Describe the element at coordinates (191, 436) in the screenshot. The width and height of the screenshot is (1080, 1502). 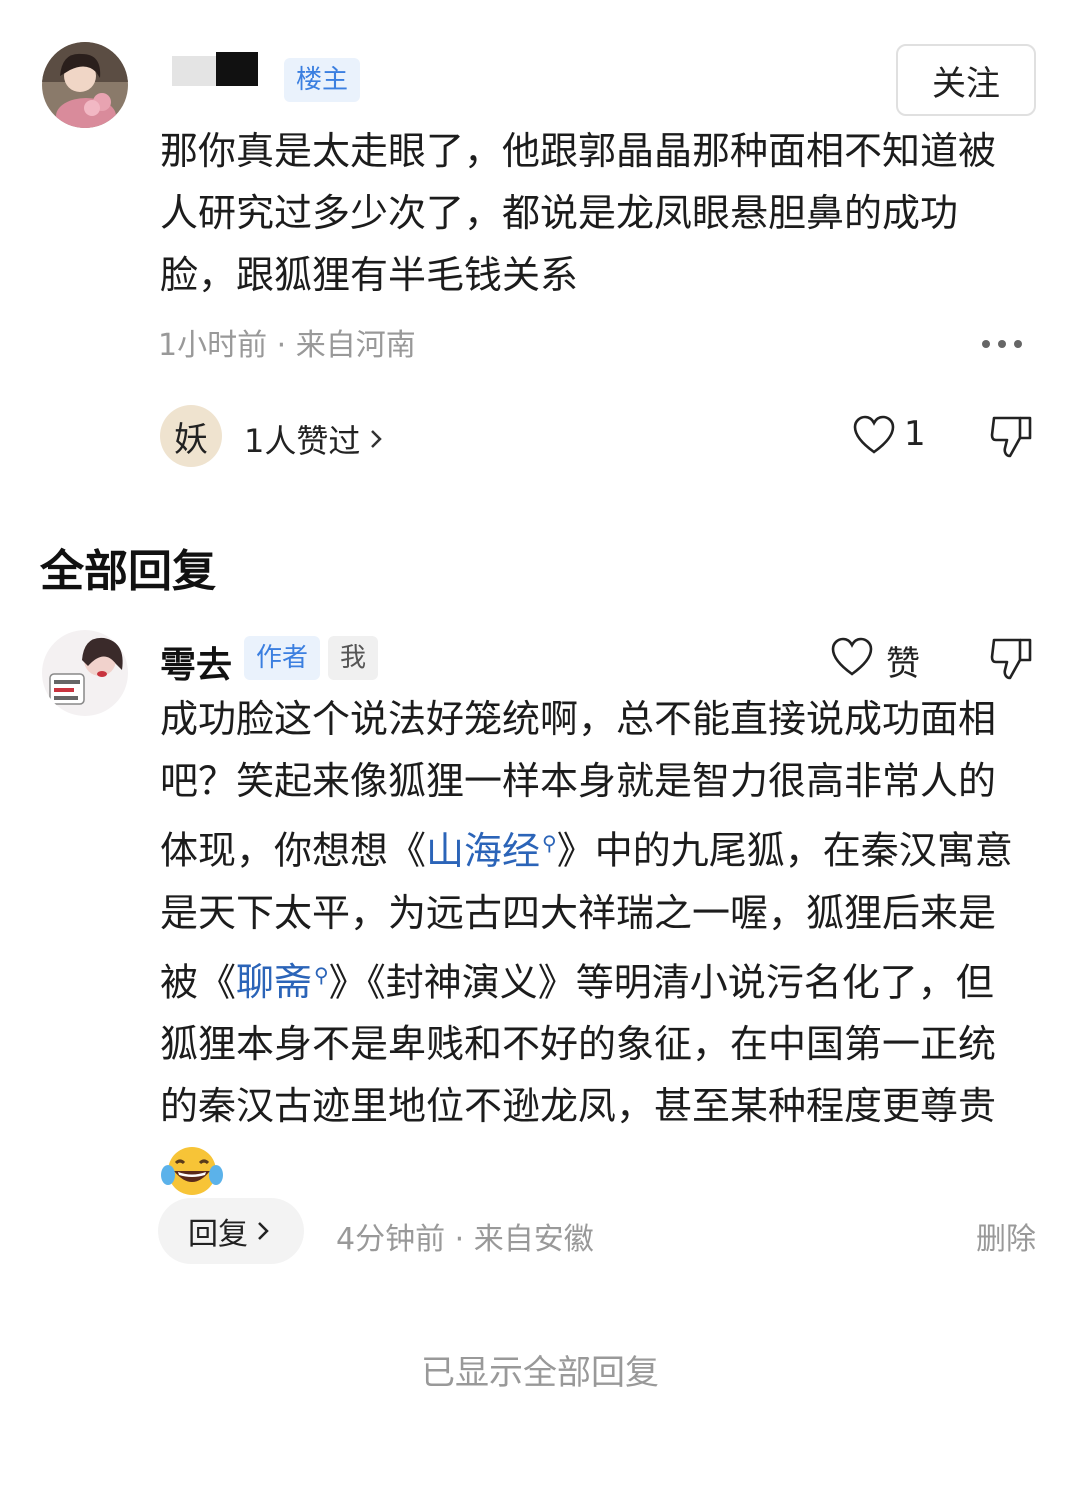
I see `liker-avatar: 妖` at that location.